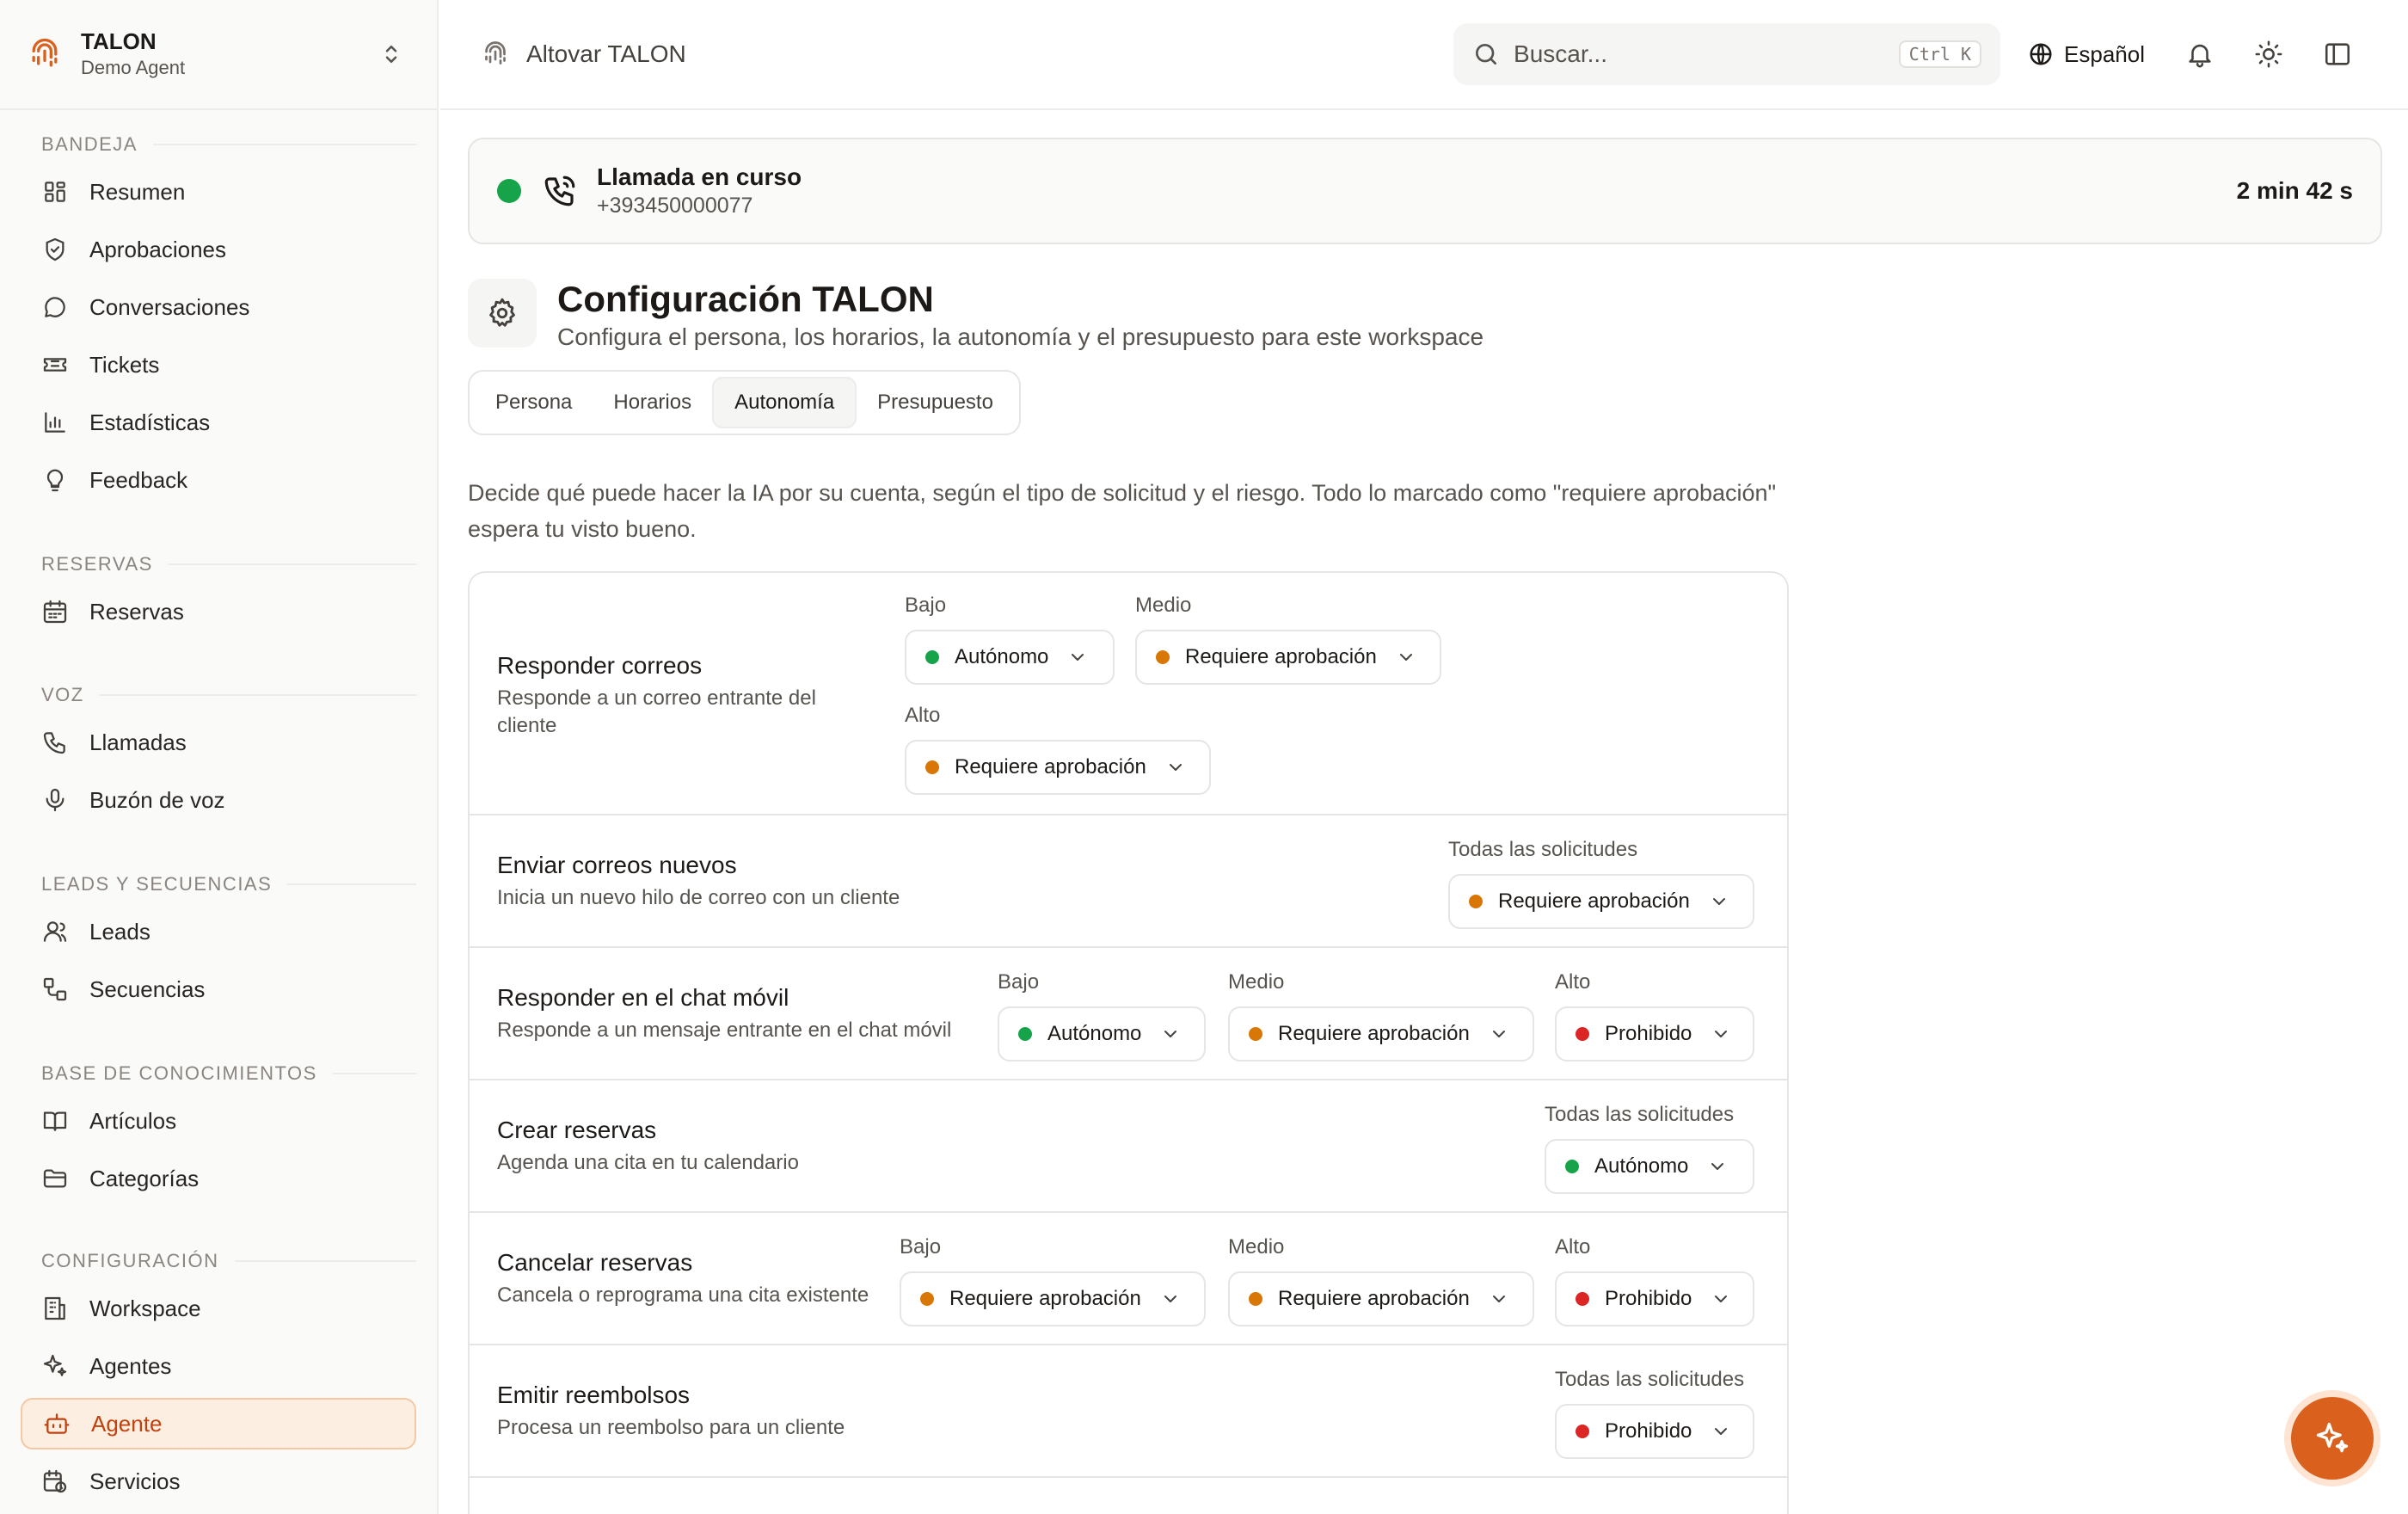  Describe the element at coordinates (120, 932) in the screenshot. I see `sidebar-item-label: Leads` at that location.